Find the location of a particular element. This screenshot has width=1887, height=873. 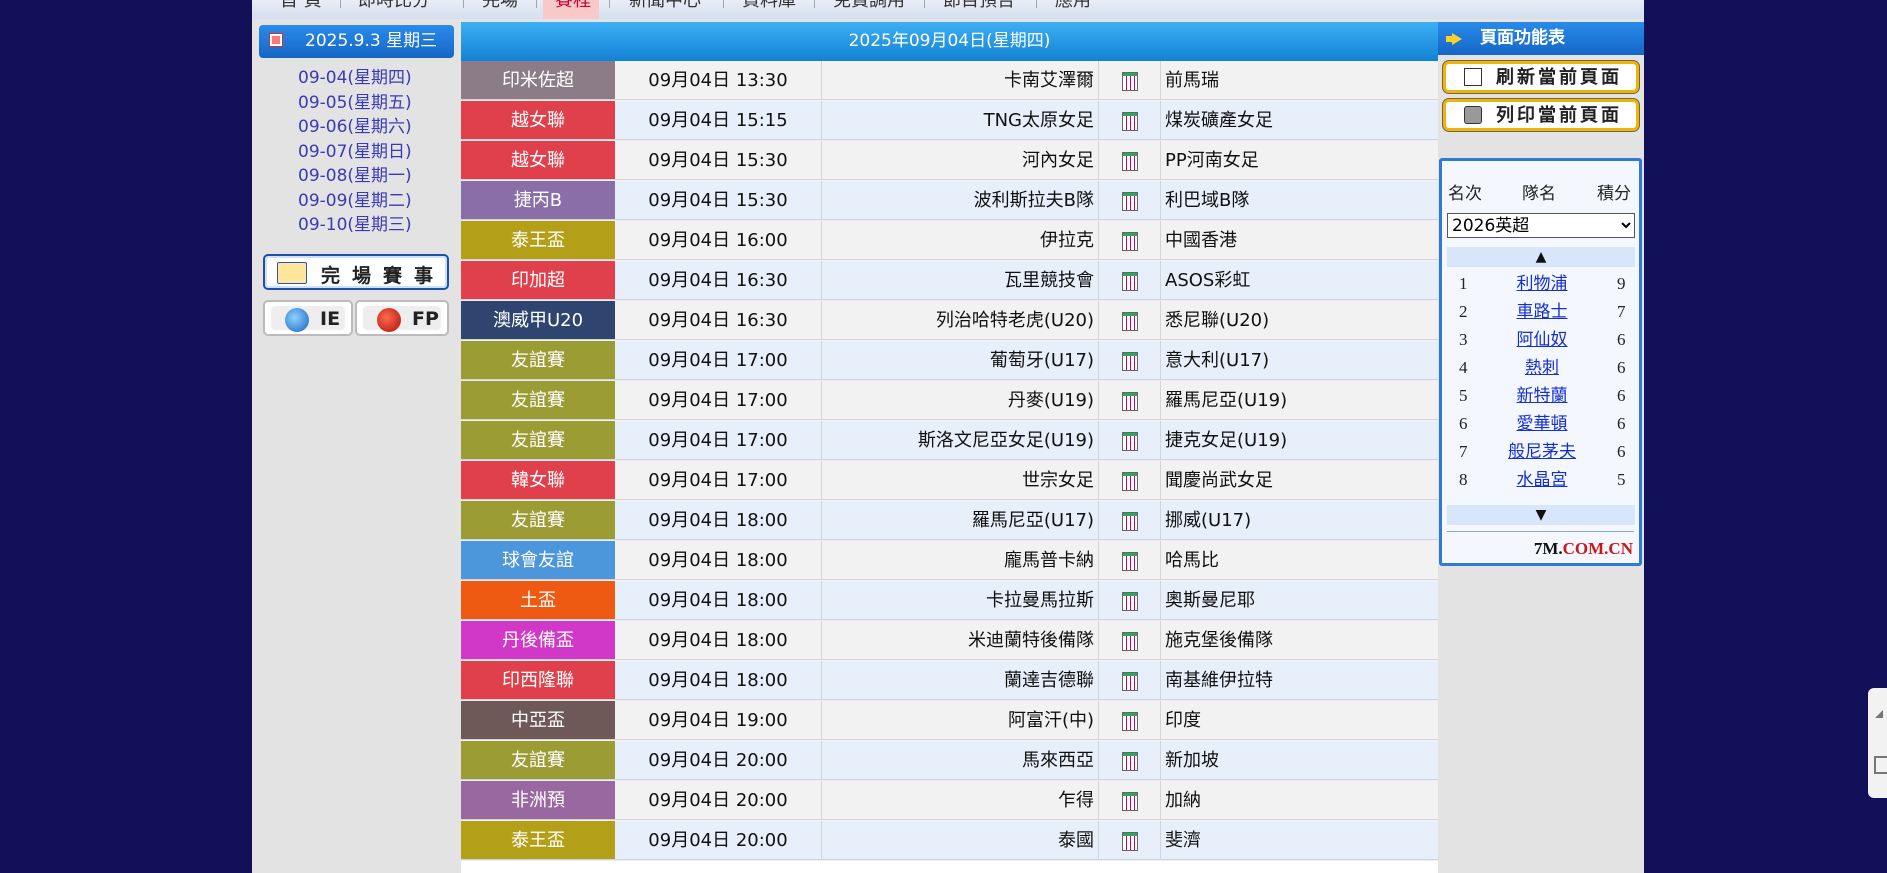

away-team: 哈馬比 is located at coordinates (1299, 560).